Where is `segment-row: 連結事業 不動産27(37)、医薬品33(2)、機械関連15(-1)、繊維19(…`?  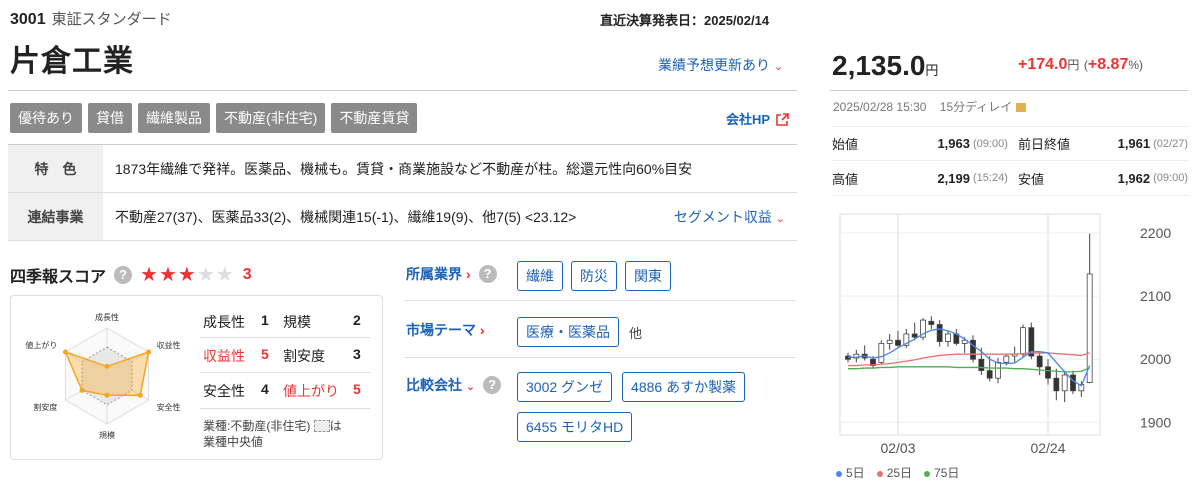 segment-row: 連結事業 不動産27(37)、医薬品33(2)、機械関連15(-1)、繊維19(… is located at coordinates (402, 217).